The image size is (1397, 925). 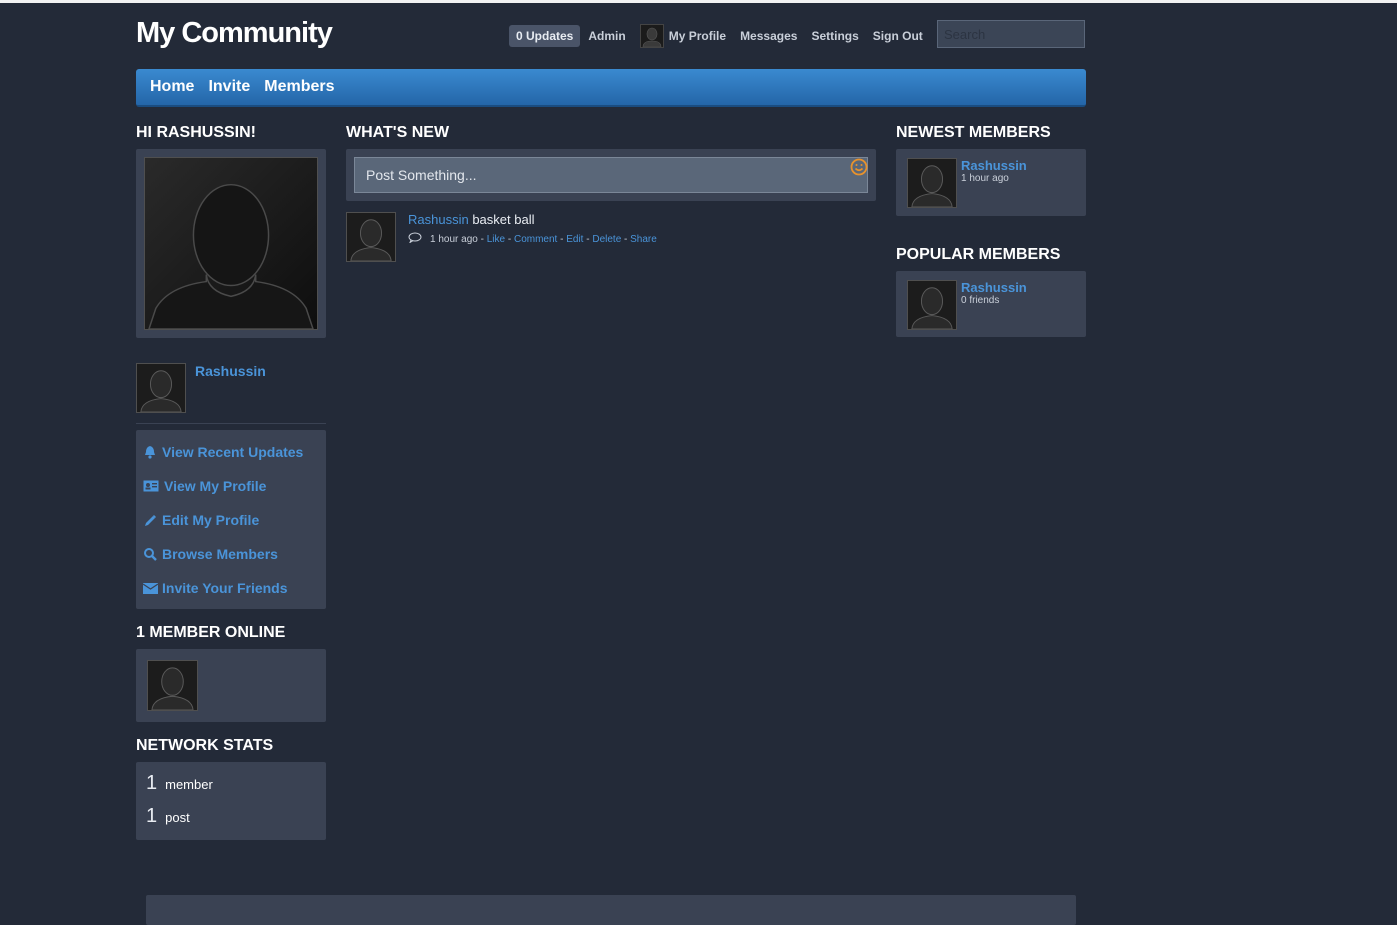 I want to click on stat-posts: 1 post, so click(x=168, y=816).